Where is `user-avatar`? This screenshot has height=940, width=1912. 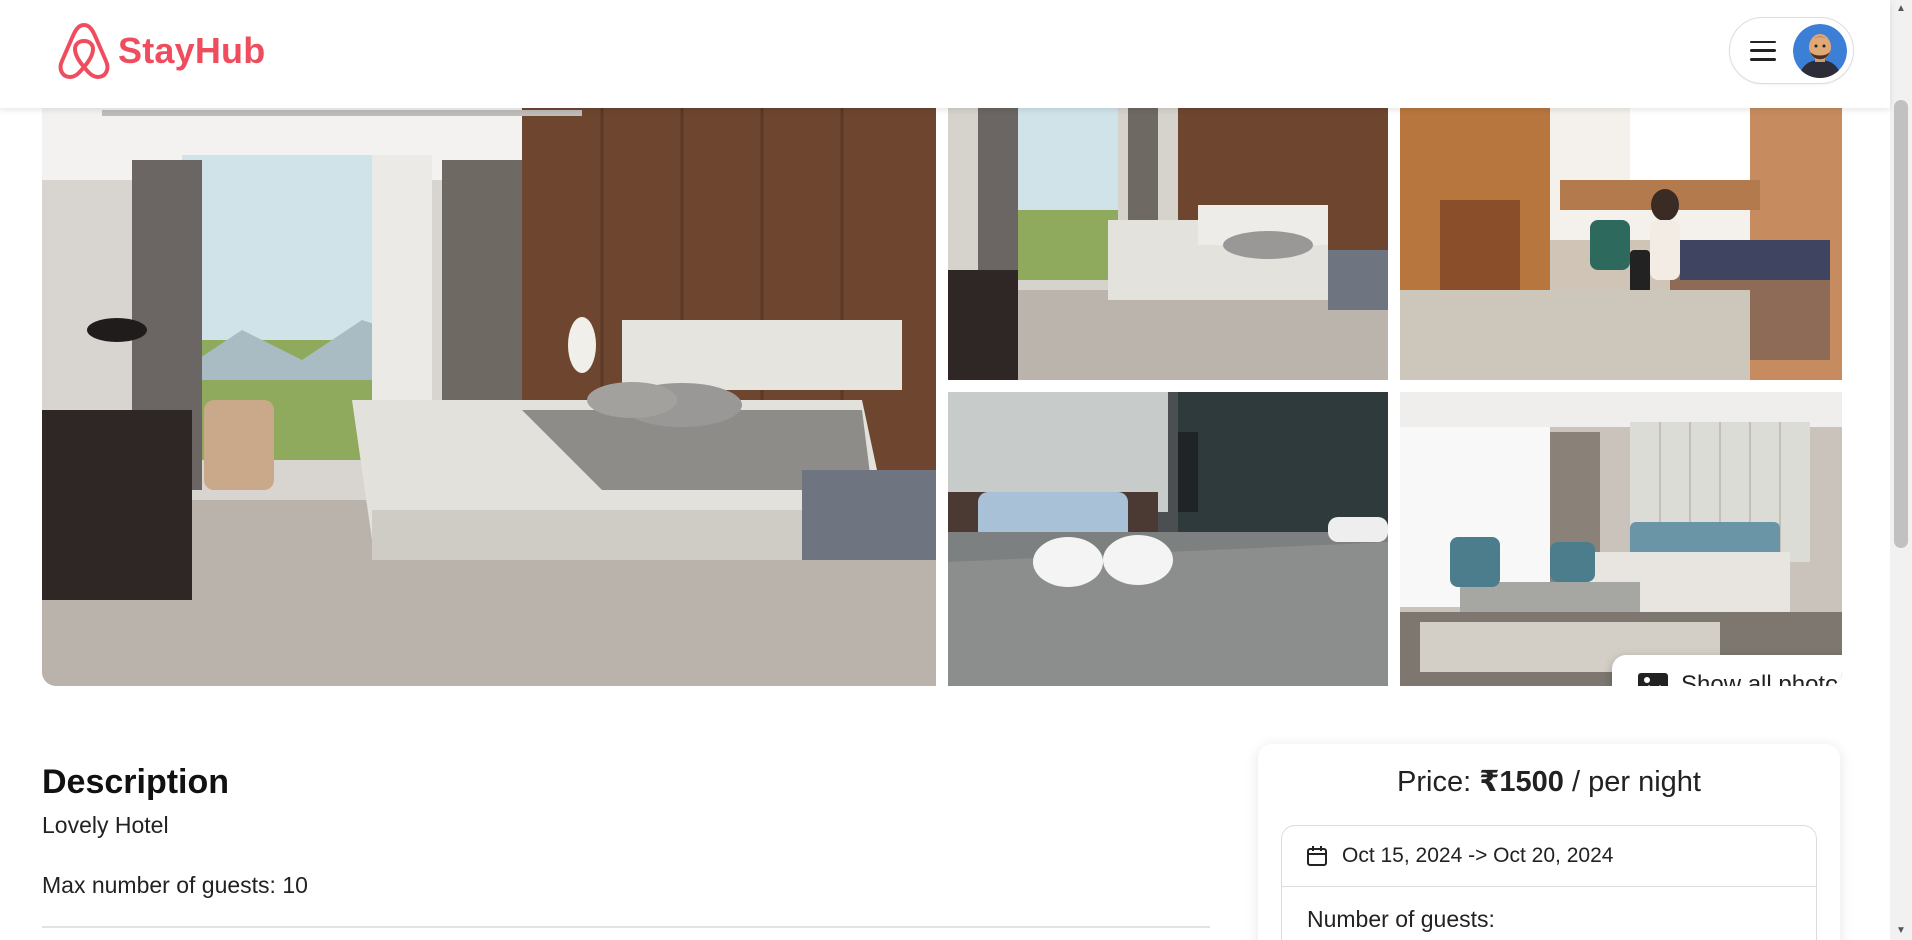
user-avatar is located at coordinates (1820, 50).